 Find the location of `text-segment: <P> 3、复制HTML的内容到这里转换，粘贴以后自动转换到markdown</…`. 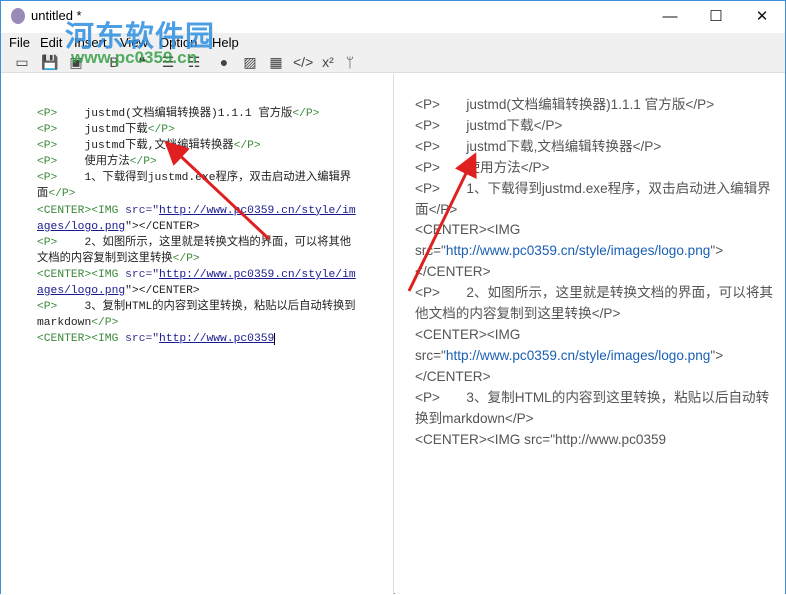

text-segment: <P> 3、复制HTML的内容到这里转换，粘贴以后自动转换到markdown</… is located at coordinates (592, 407).